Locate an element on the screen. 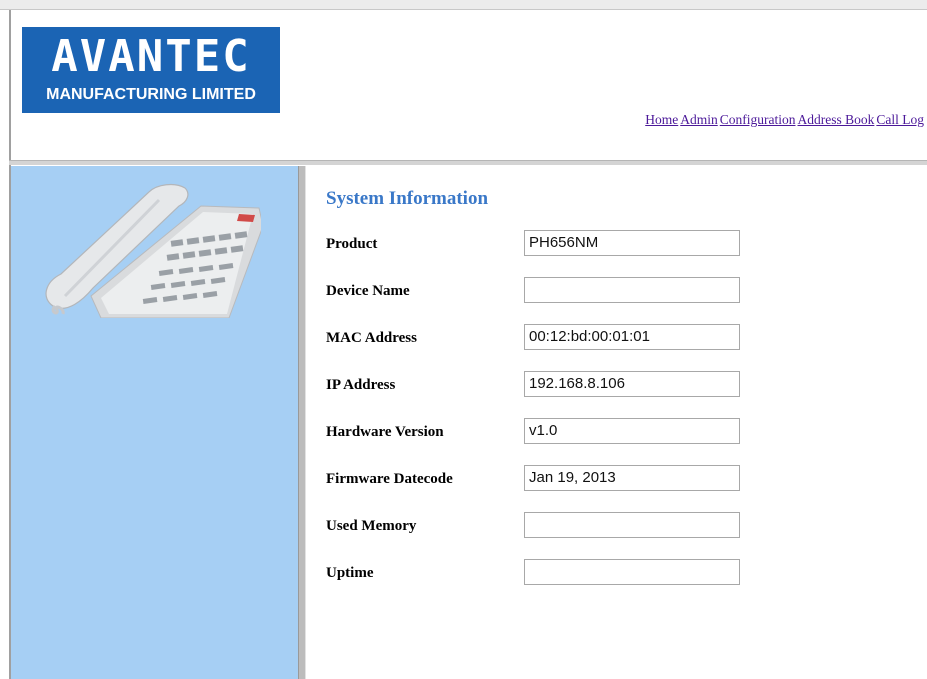 The height and width of the screenshot is (679, 927). nav-link-admin: Admin is located at coordinates (699, 119).